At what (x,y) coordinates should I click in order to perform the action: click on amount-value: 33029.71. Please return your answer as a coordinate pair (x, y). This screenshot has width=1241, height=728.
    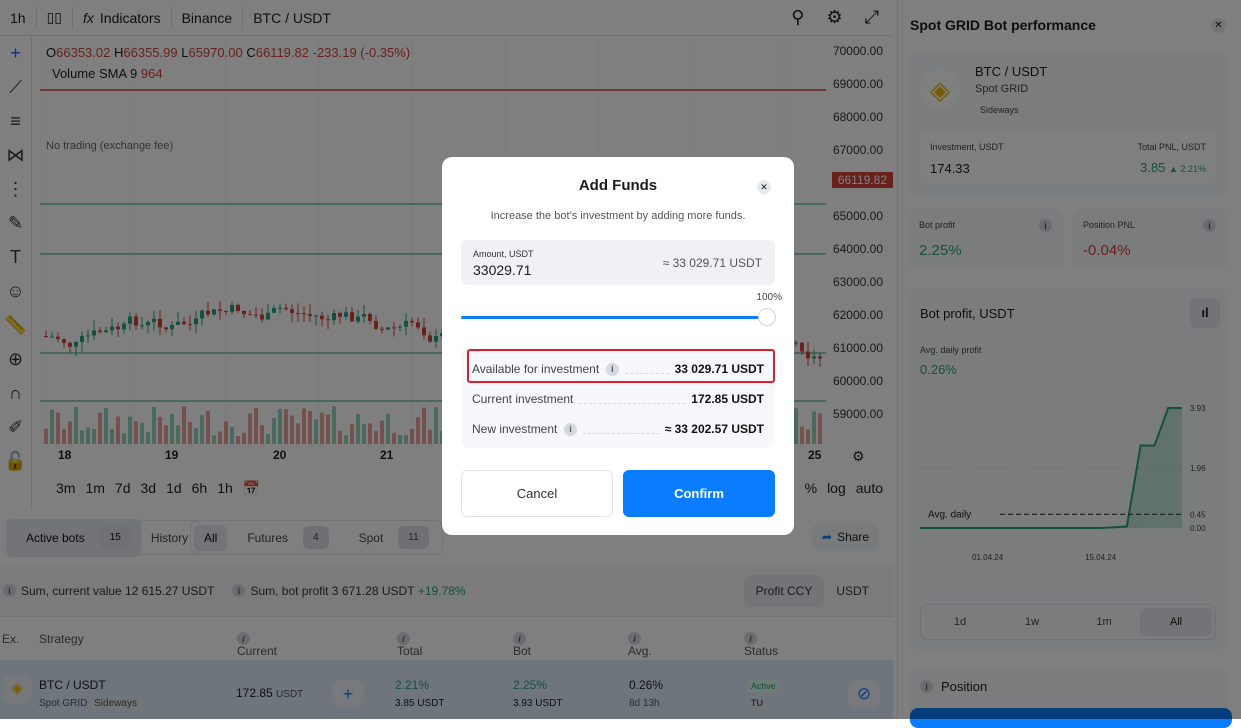
    Looking at the image, I should click on (502, 270).